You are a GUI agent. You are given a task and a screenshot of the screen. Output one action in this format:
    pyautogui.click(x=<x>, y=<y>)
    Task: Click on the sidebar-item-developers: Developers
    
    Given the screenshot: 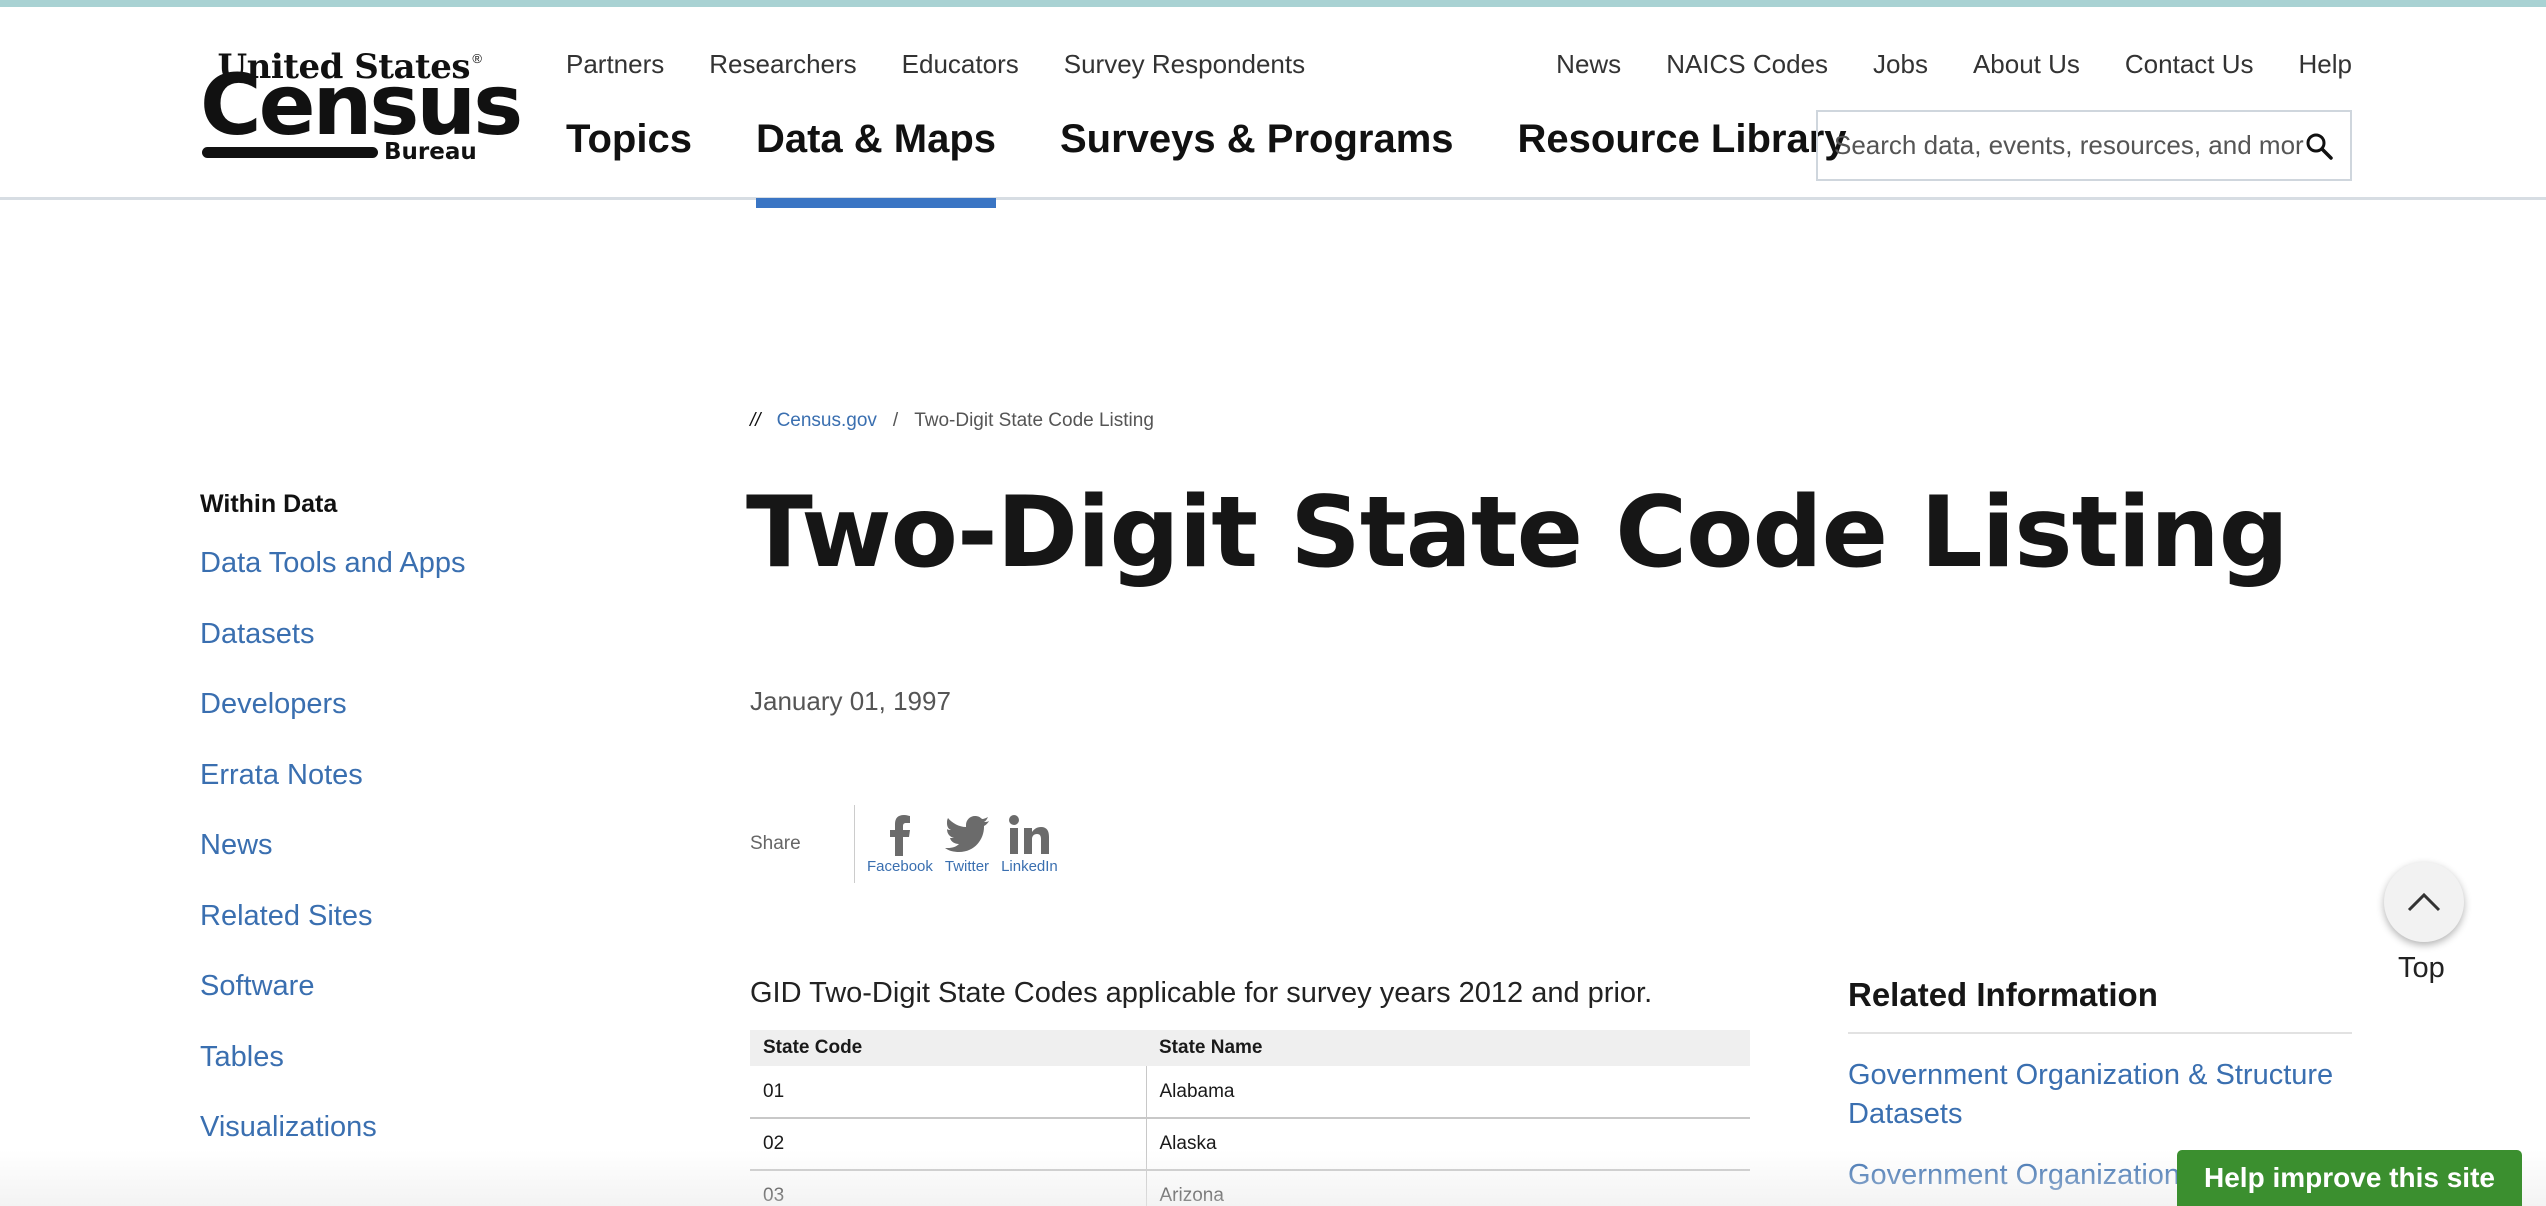 What is the action you would take?
    pyautogui.click(x=333, y=723)
    